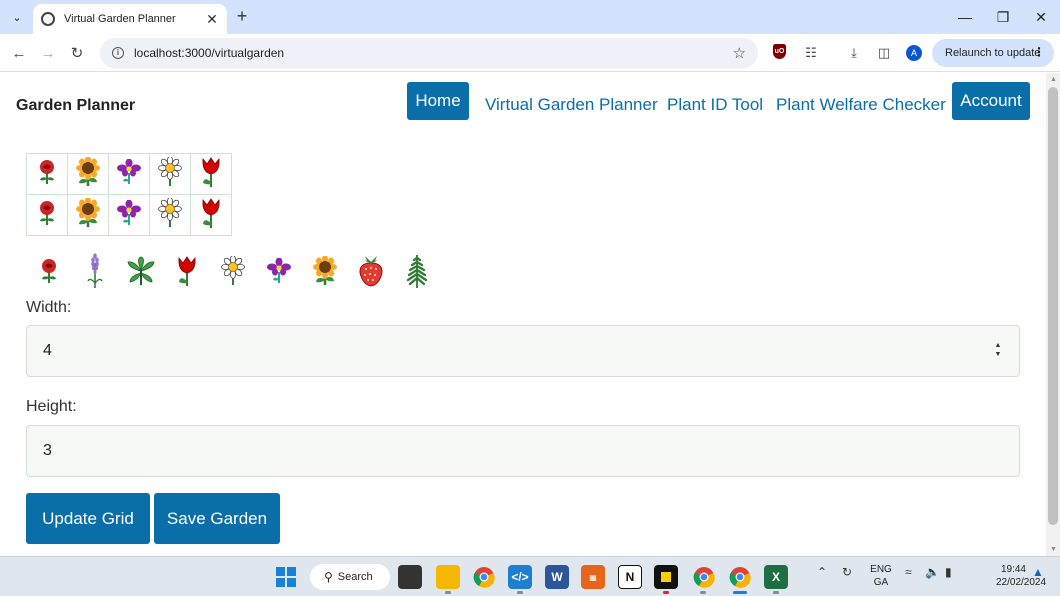 This screenshot has height=596, width=1060. I want to click on forward-icon: →, so click(48, 53).